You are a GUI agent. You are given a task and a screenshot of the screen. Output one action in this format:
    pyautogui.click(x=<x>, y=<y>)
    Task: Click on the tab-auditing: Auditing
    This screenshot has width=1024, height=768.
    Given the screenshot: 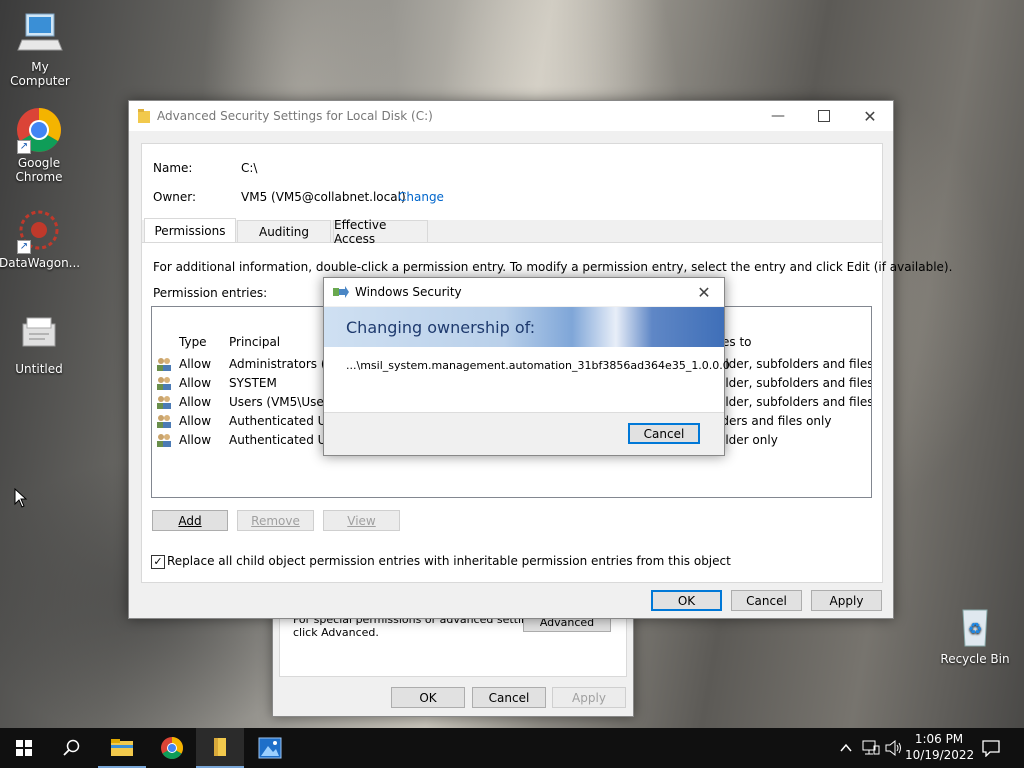 What is the action you would take?
    pyautogui.click(x=284, y=231)
    